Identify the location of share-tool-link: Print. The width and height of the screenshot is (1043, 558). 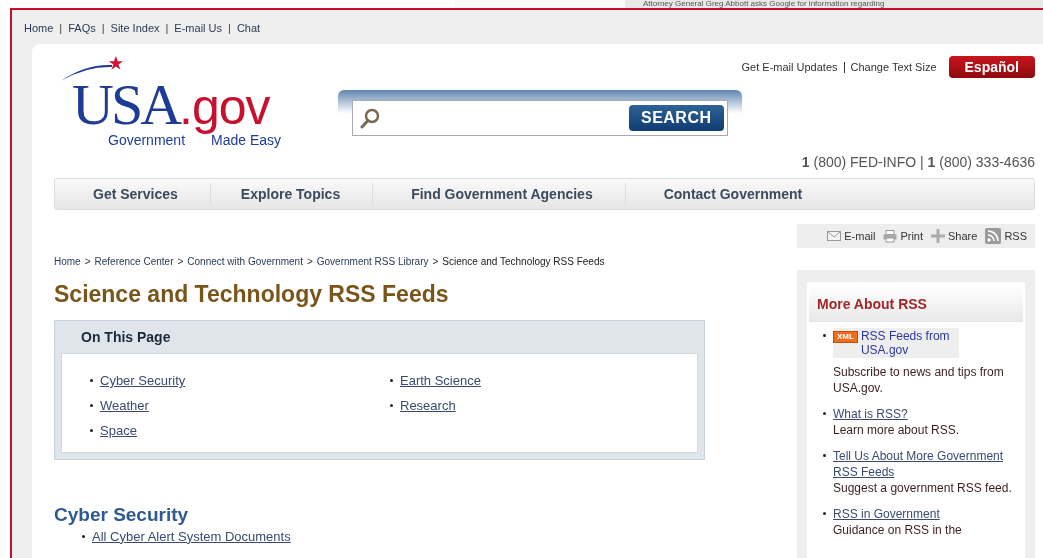
(903, 236).